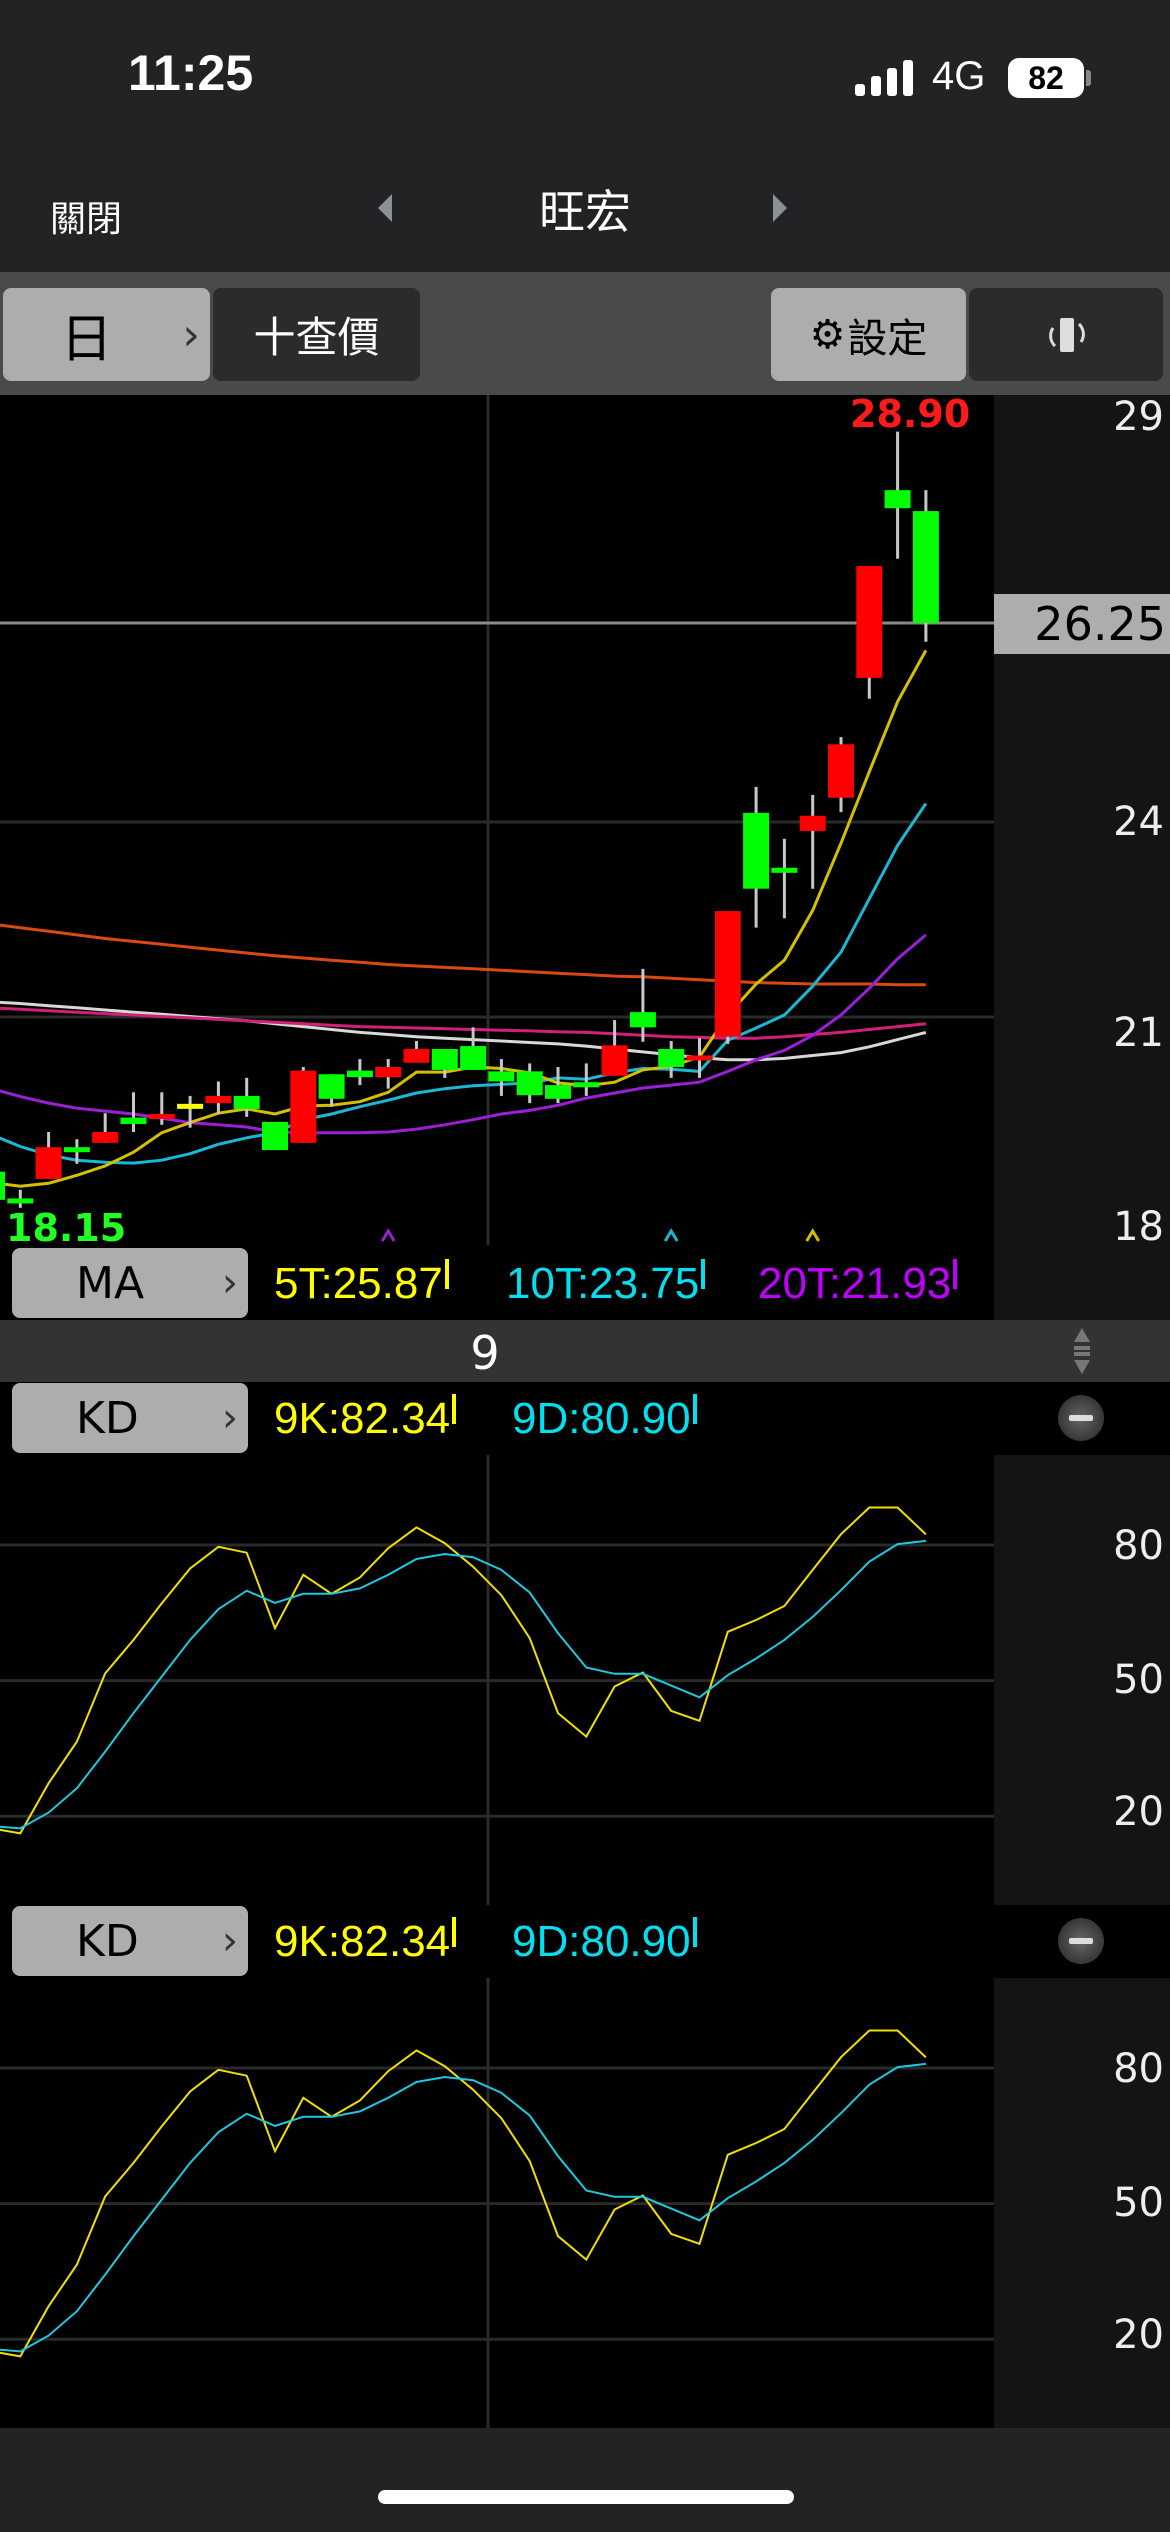  I want to click on rotate-button, so click(1066, 334).